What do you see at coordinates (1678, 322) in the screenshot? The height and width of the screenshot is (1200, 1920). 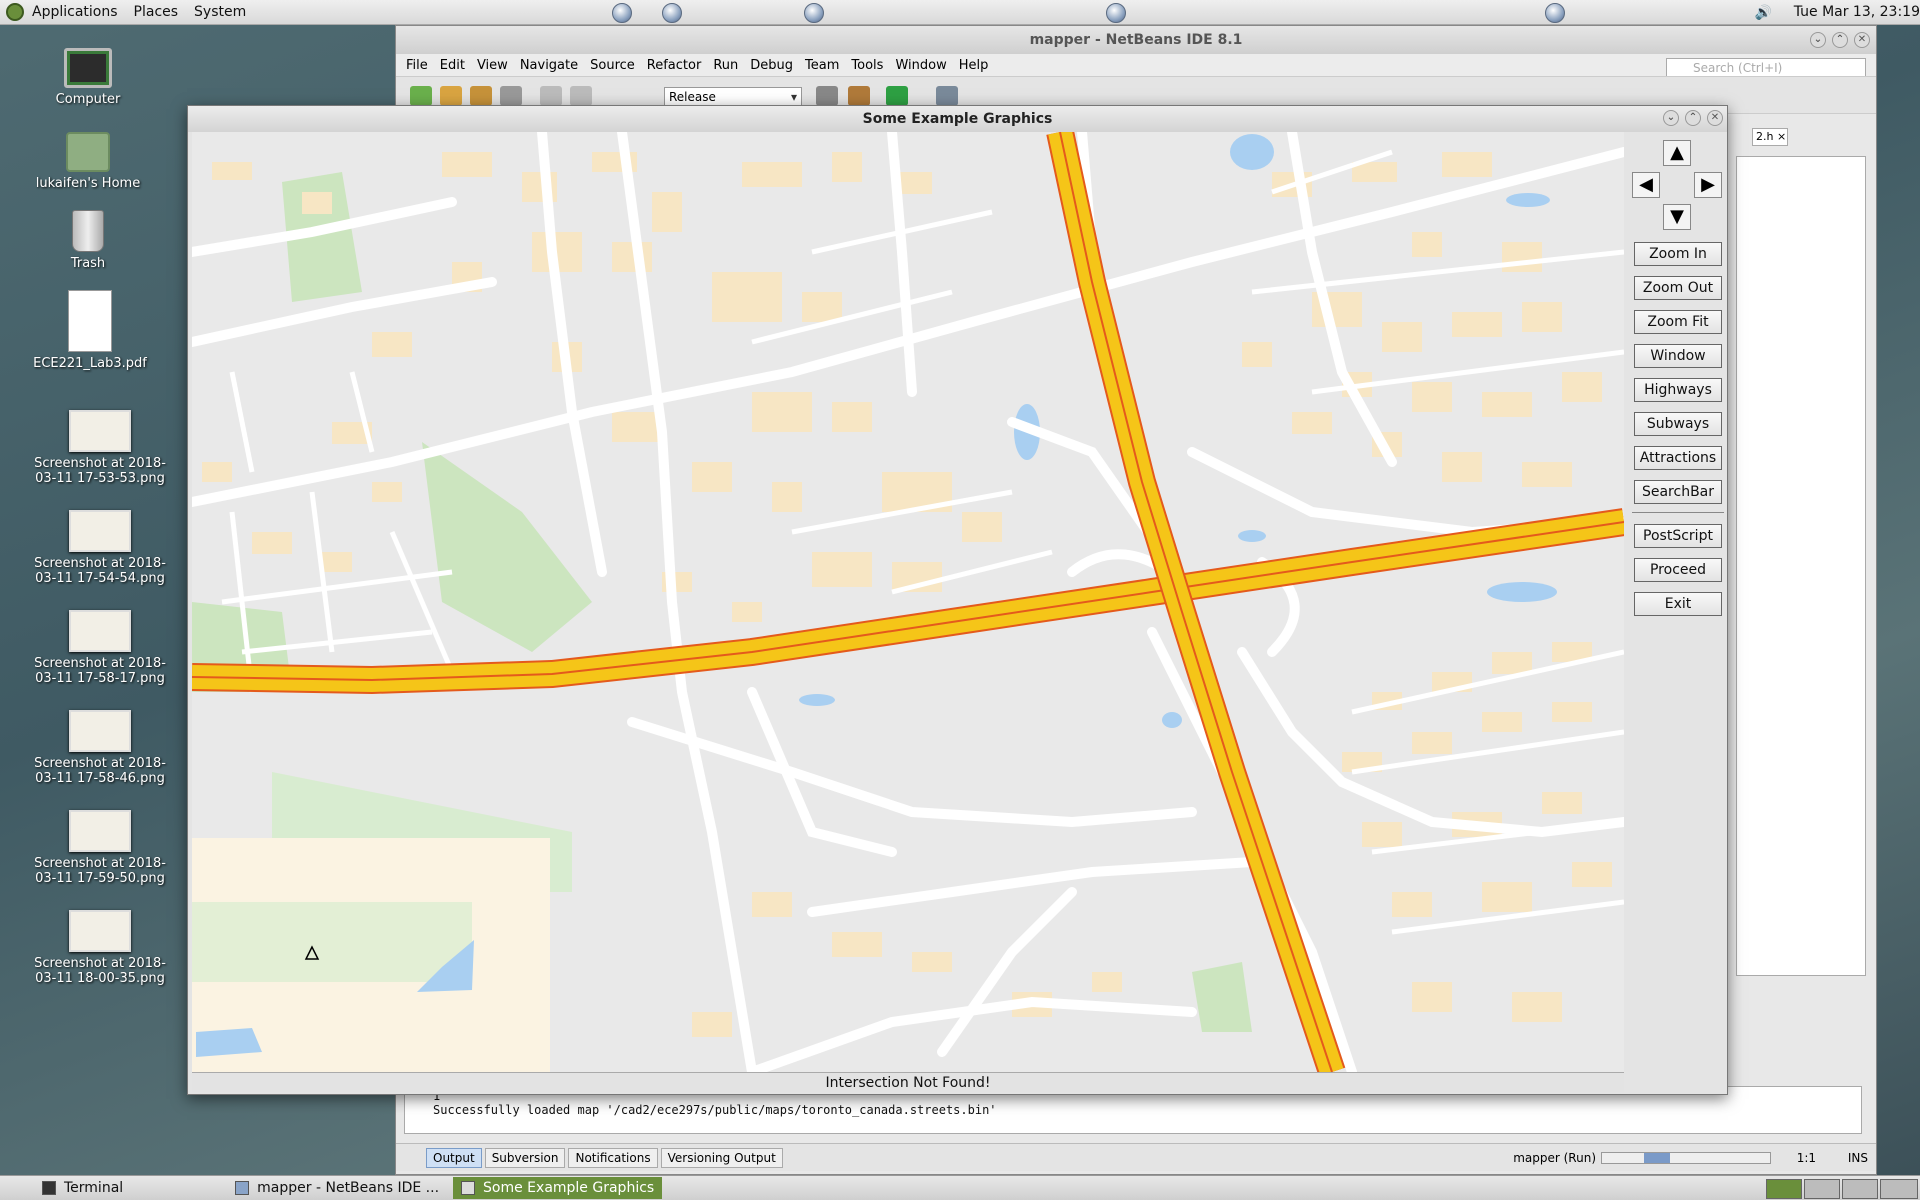 I see `zoom-fit-button: Zoom Fit` at bounding box center [1678, 322].